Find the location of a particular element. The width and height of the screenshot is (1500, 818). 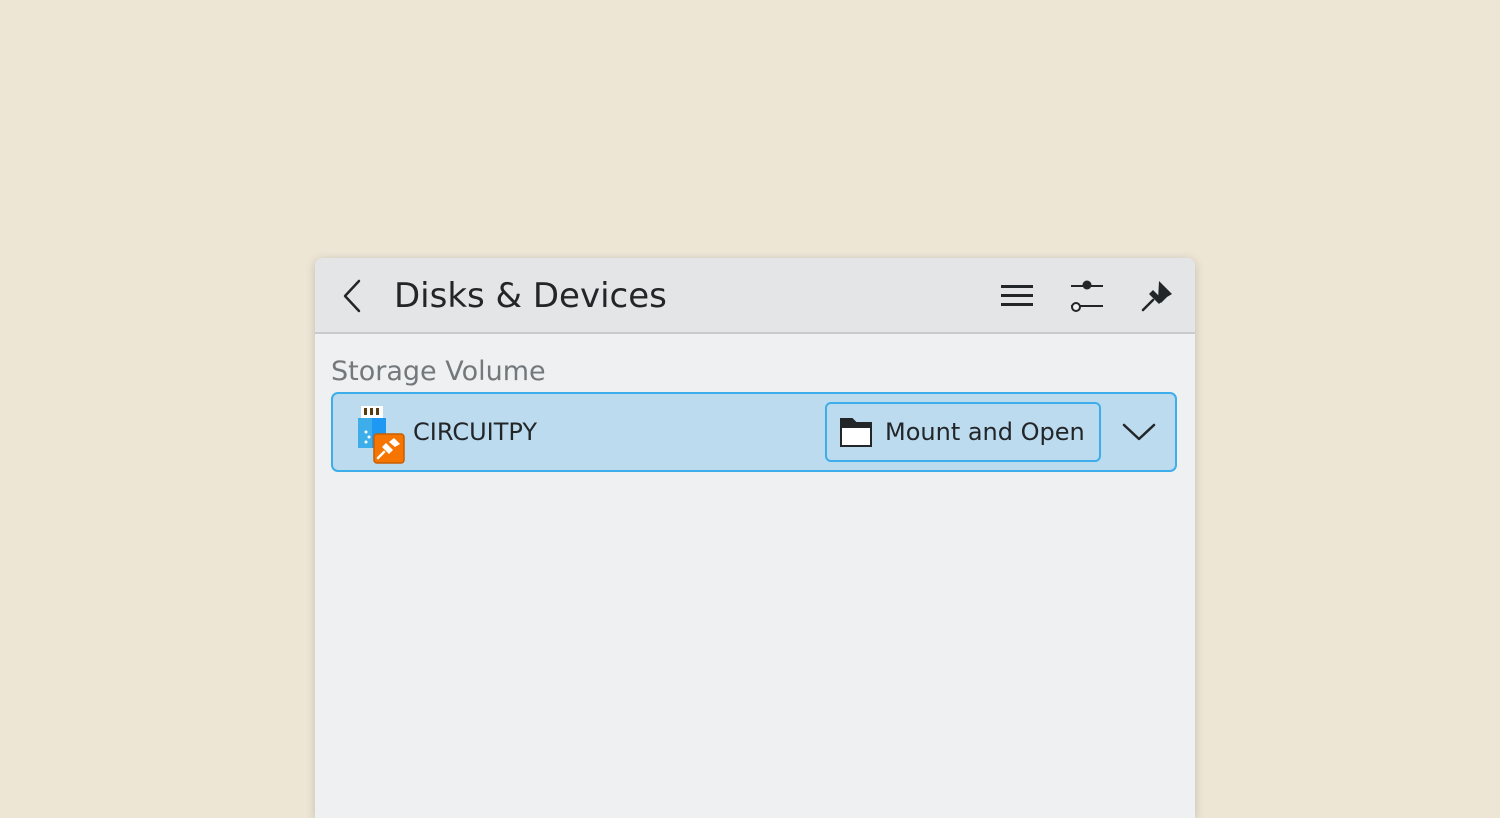

pin-button is located at coordinates (1157, 296).